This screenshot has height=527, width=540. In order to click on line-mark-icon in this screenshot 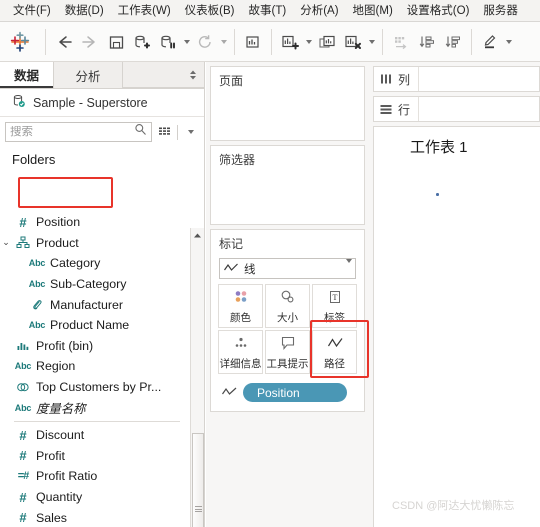, I will do `click(229, 393)`.